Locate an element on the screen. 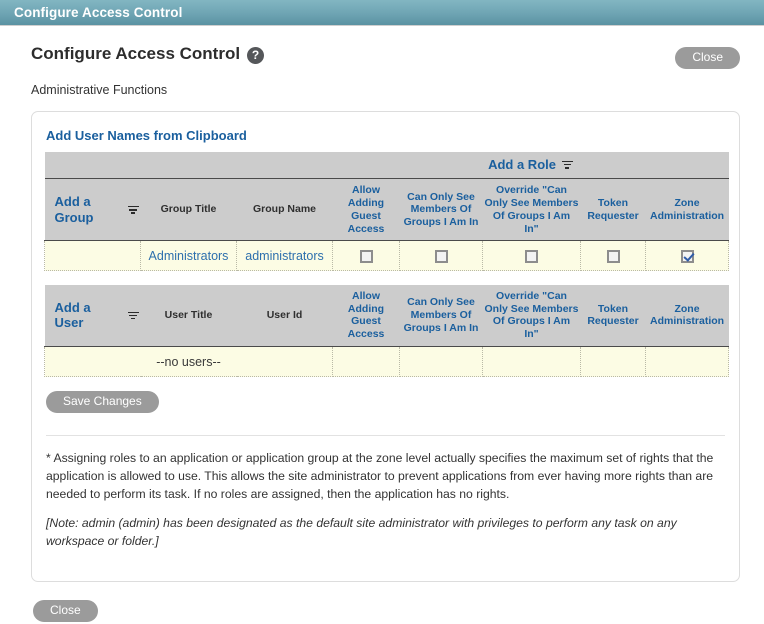 The width and height of the screenshot is (764, 624). section-divider is located at coordinates (385, 436).